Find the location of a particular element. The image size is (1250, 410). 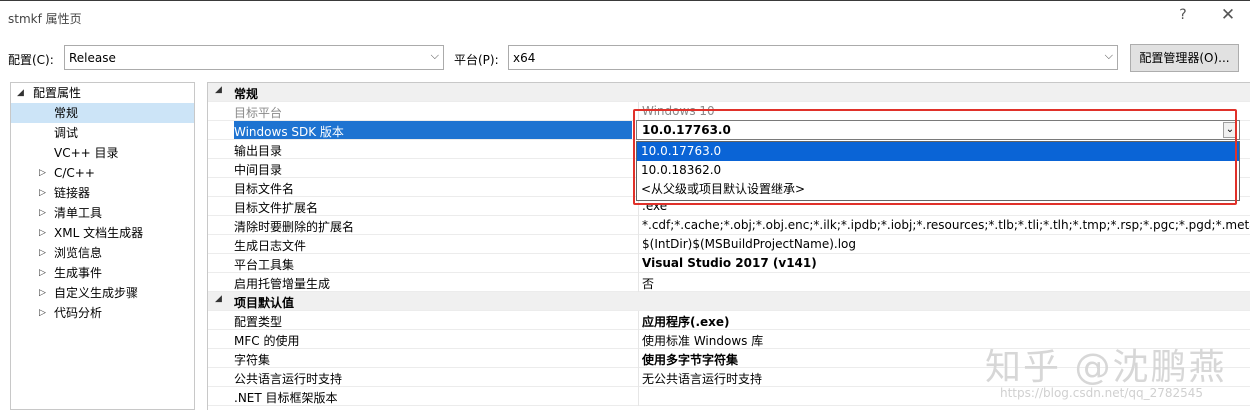

property-key: 目标平台 is located at coordinates (258, 113).